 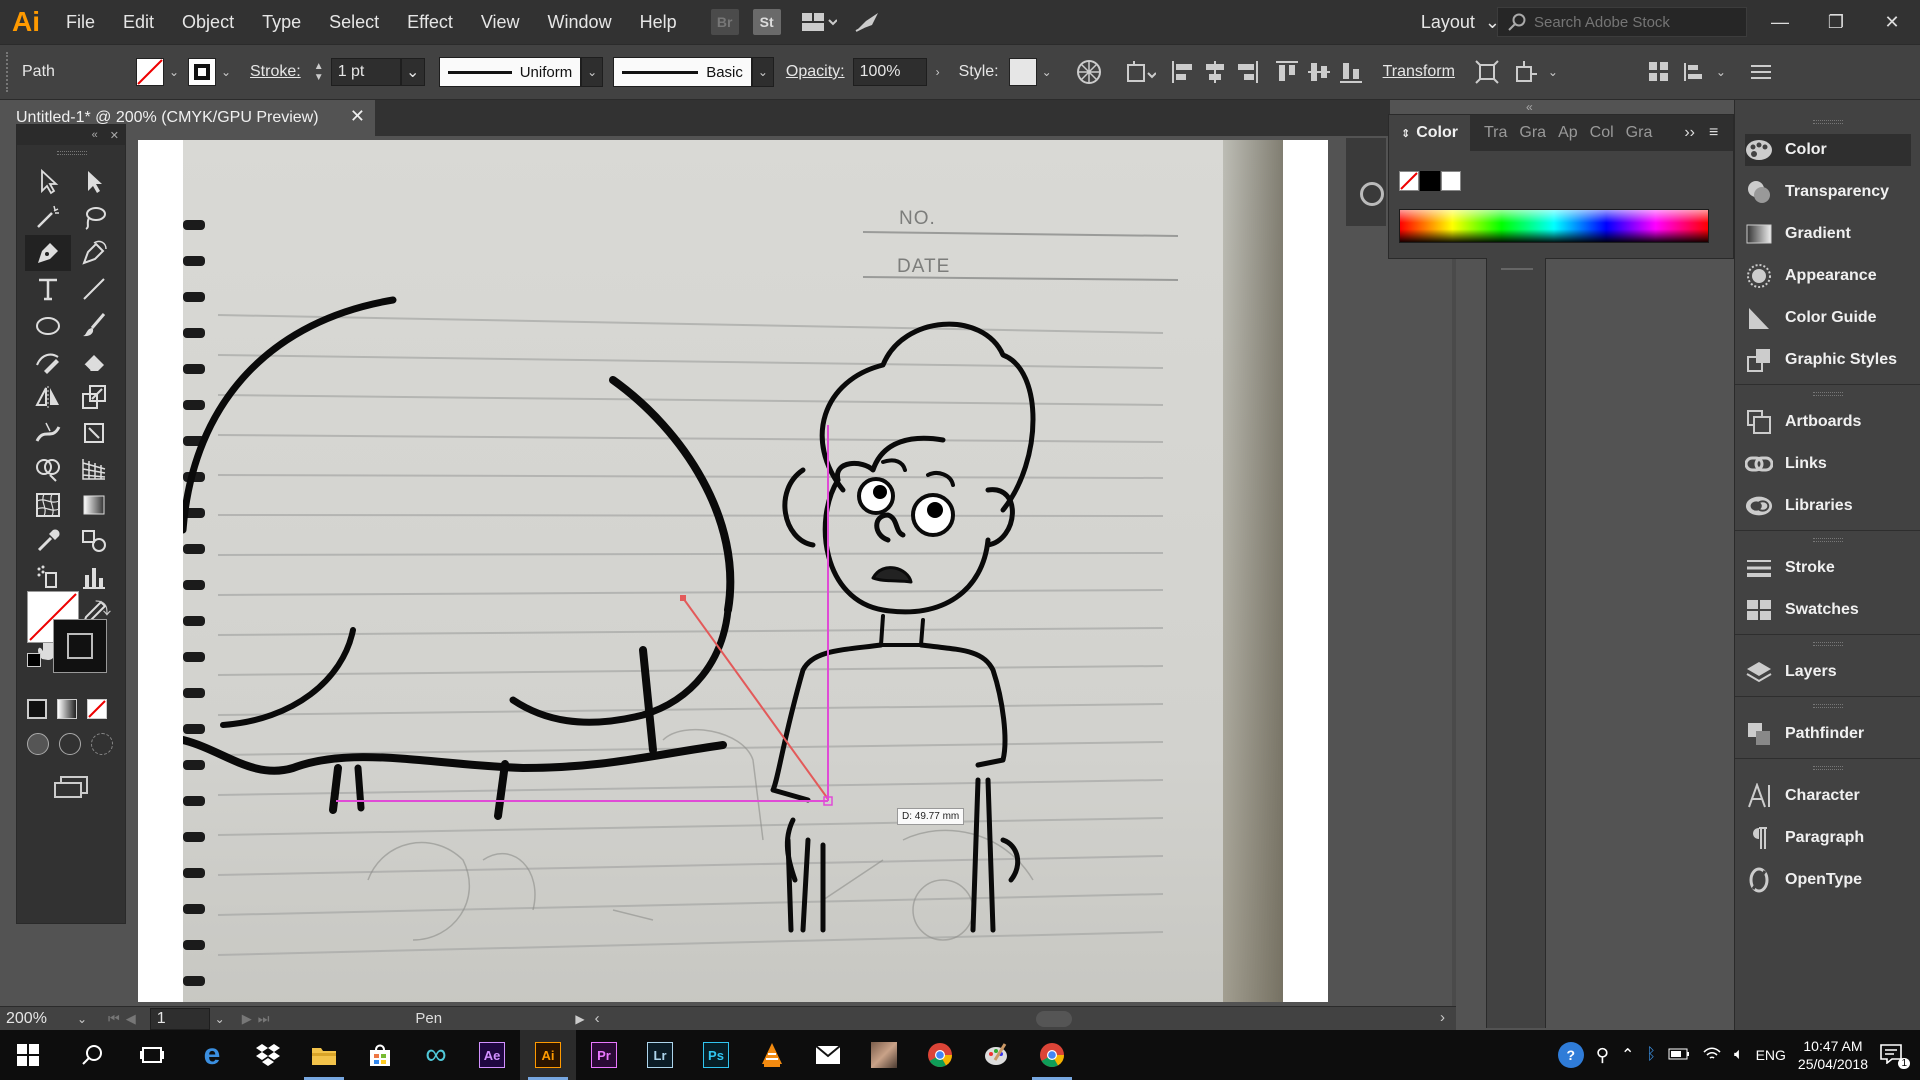 What do you see at coordinates (94, 217) in the screenshot?
I see `lasso-tool-icon` at bounding box center [94, 217].